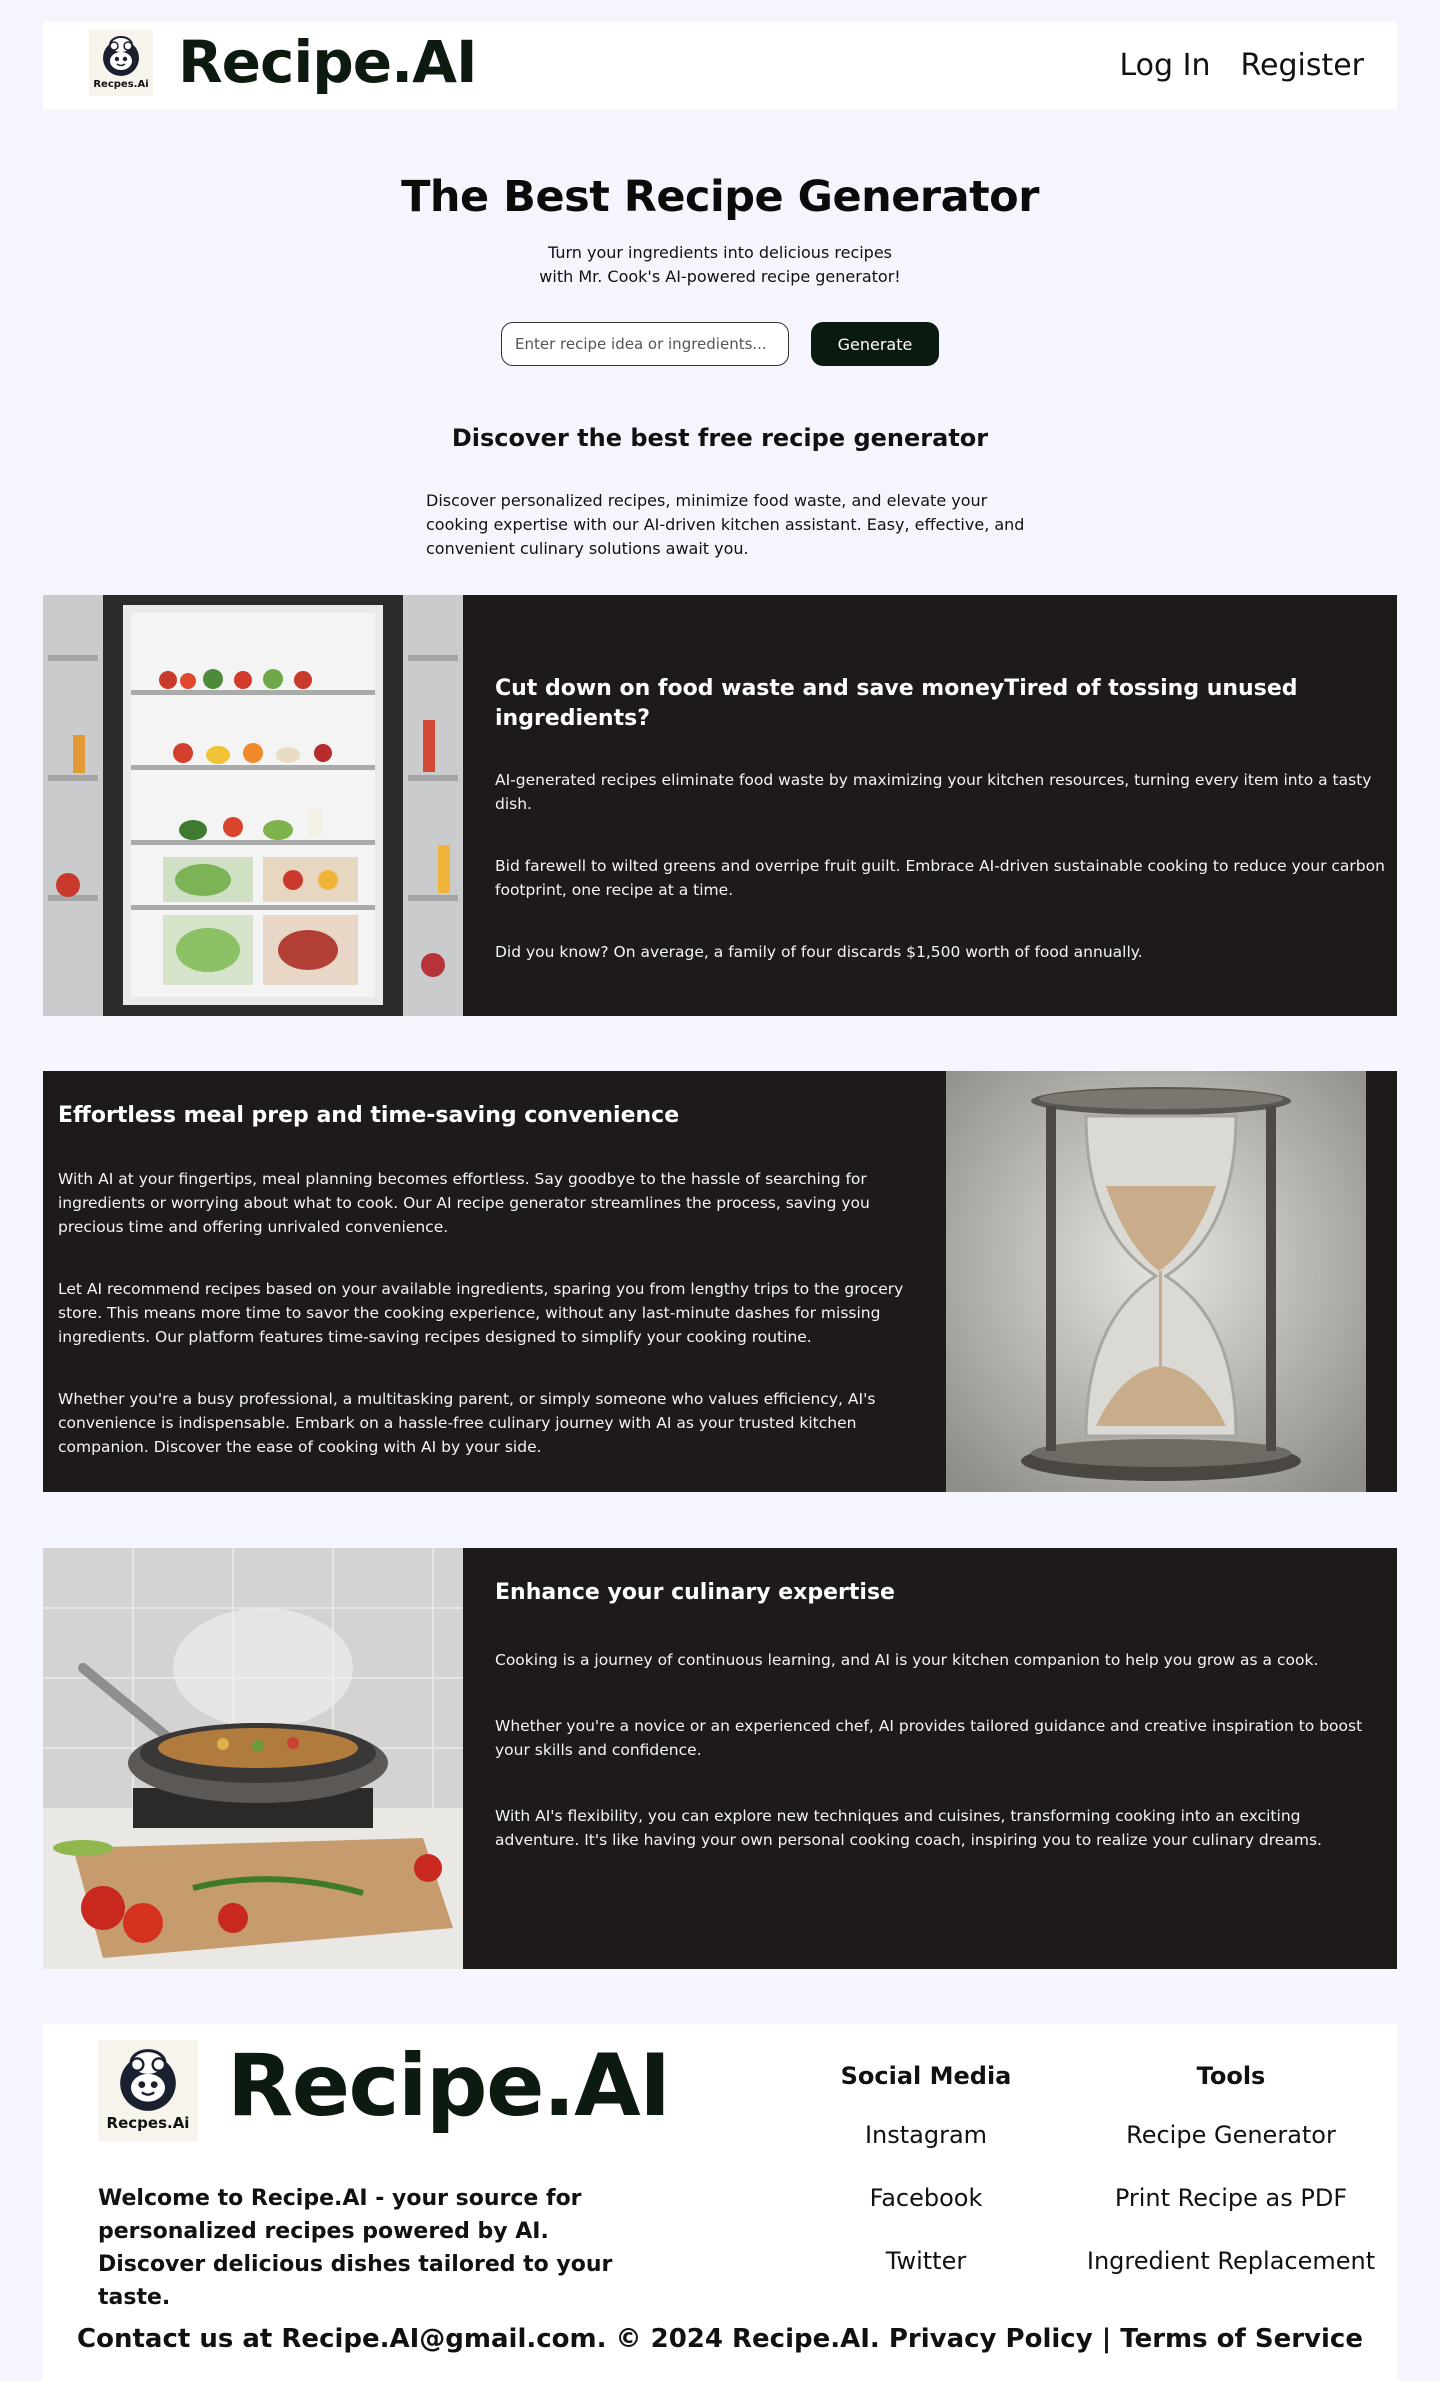 This screenshot has height=2381, width=1440. What do you see at coordinates (1231, 2261) in the screenshot?
I see `ingredient-replacement-link: Ingredient Replacement` at bounding box center [1231, 2261].